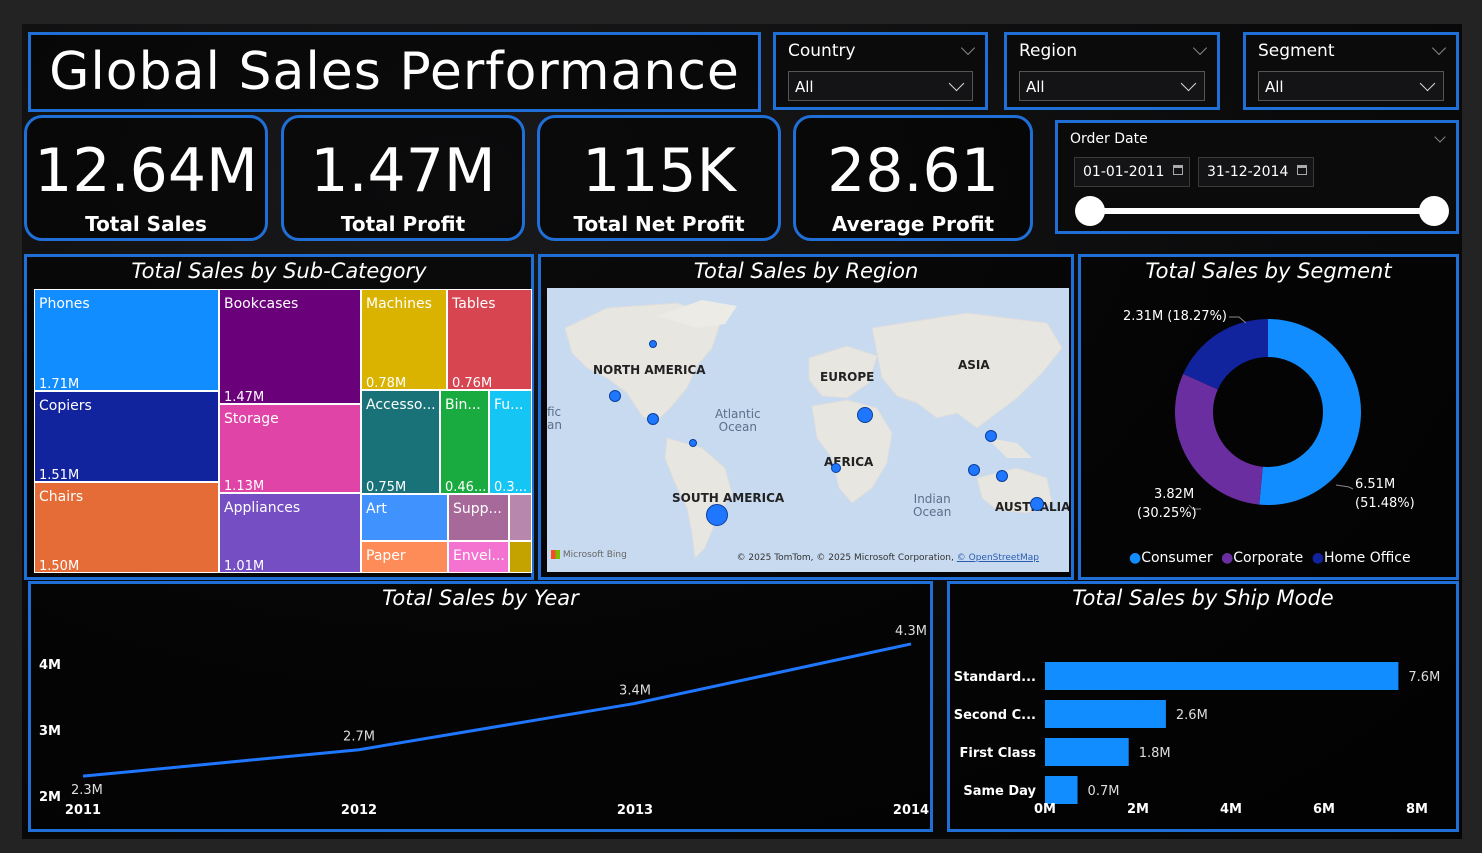  What do you see at coordinates (1310, 412) in the screenshot?
I see `donut-slice-consumer` at bounding box center [1310, 412].